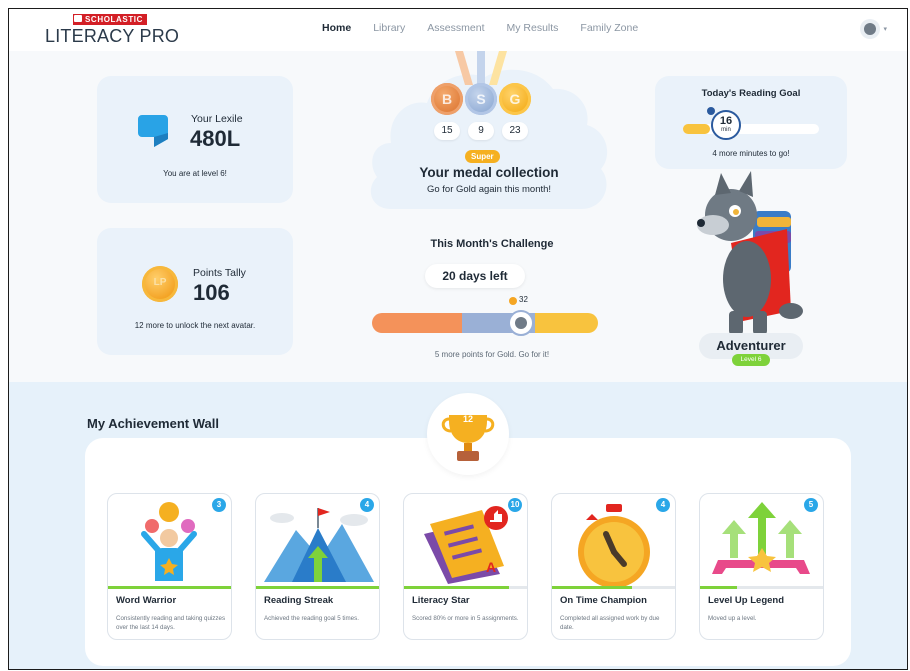 The width and height of the screenshot is (910, 671). Describe the element at coordinates (746, 600) in the screenshot. I see `achievement-name: Level Up Legend` at that location.